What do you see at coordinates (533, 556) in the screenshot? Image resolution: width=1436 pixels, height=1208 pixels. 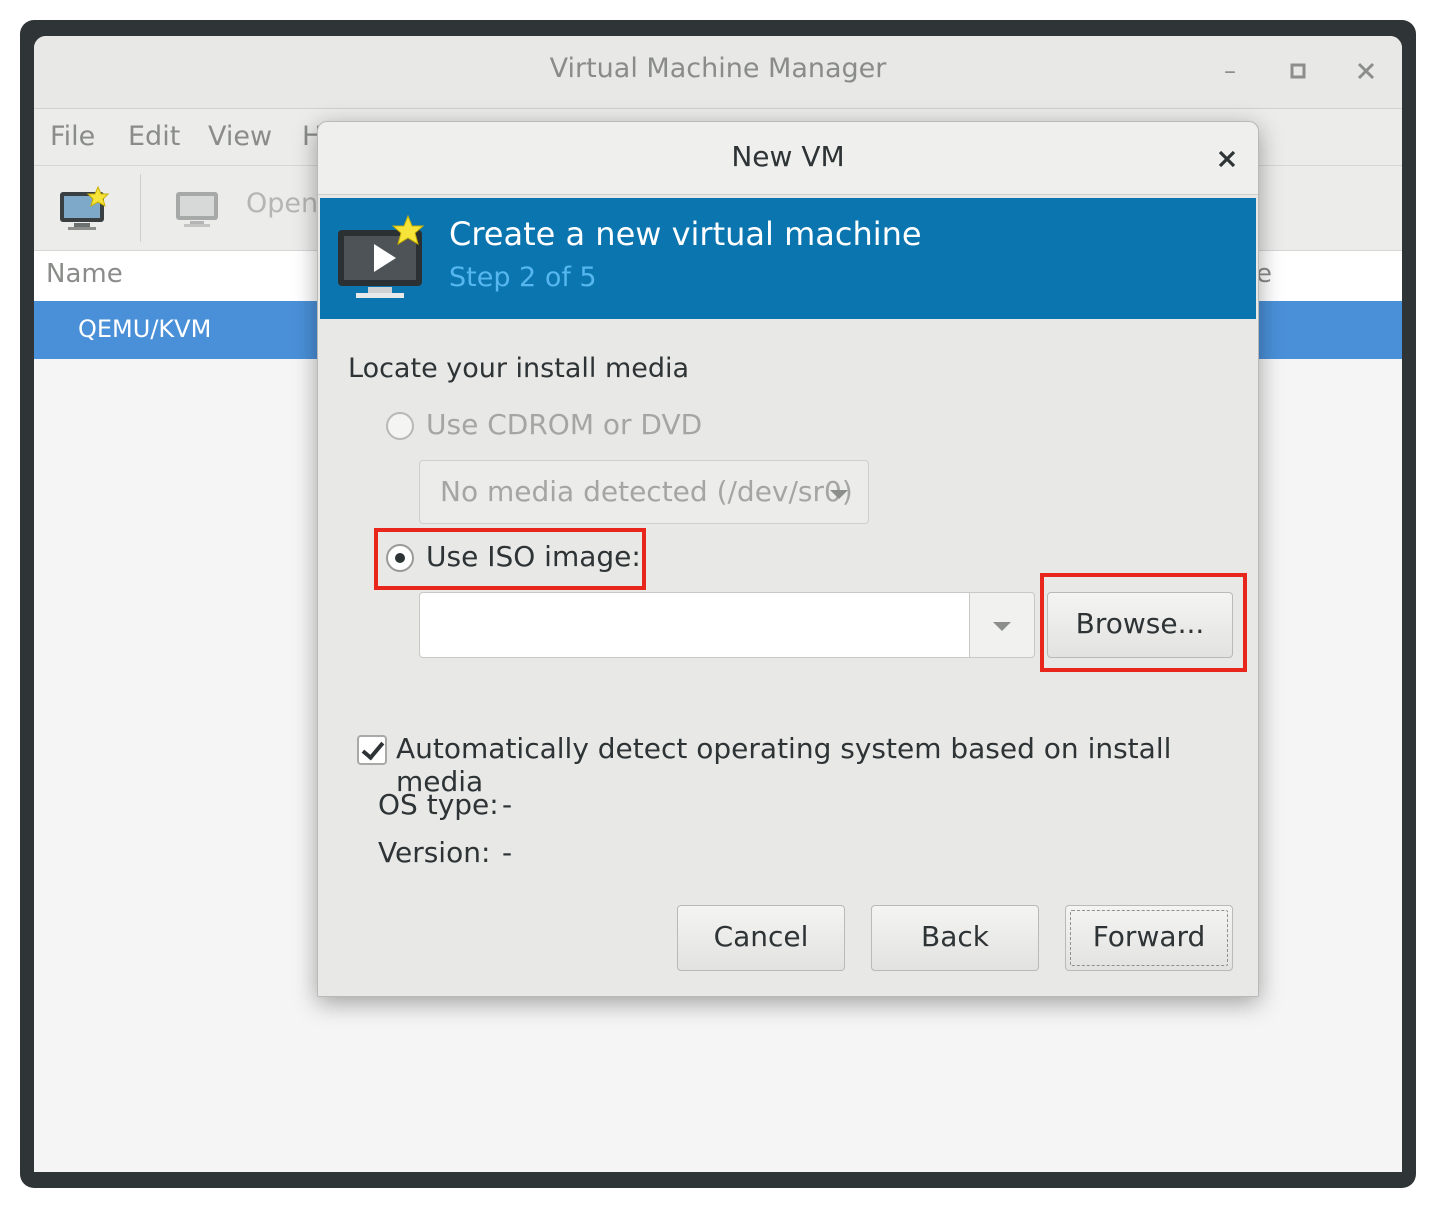 I see `iso-radio-label: Use ISO image:` at bounding box center [533, 556].